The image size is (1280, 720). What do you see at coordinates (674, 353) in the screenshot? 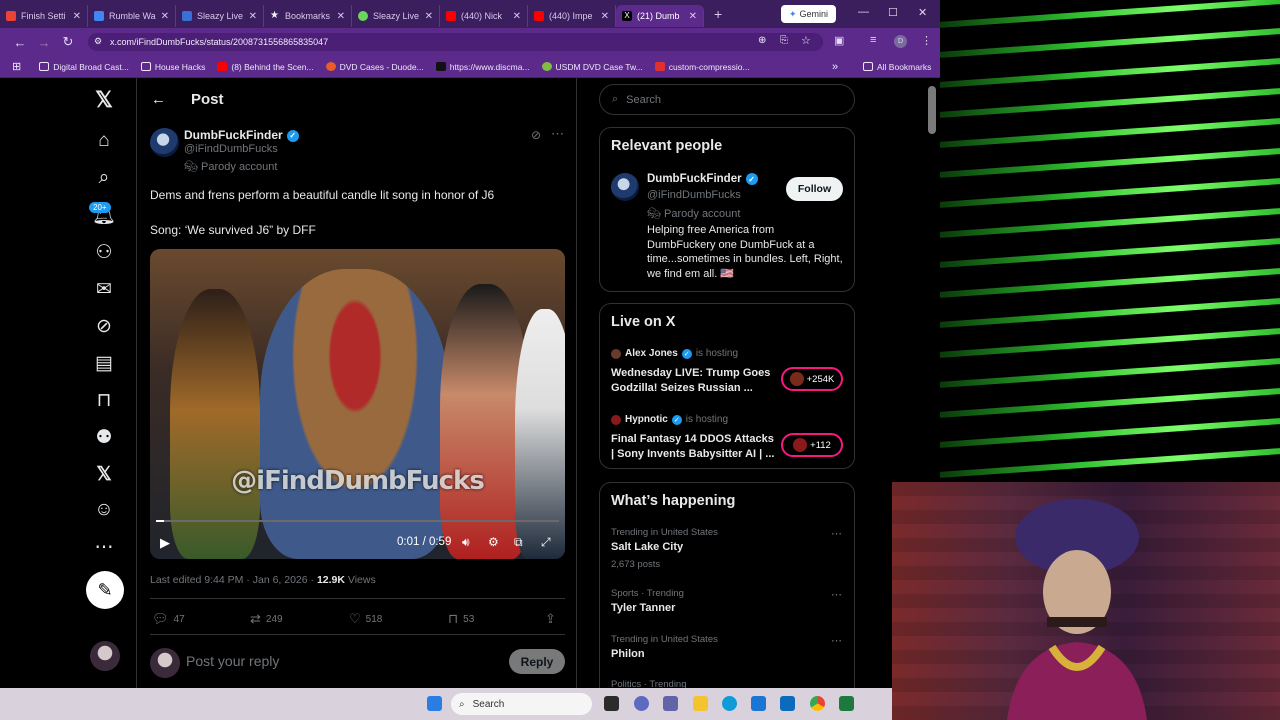
I see `live-host: Alex Jones ✓ is hosting` at bounding box center [674, 353].